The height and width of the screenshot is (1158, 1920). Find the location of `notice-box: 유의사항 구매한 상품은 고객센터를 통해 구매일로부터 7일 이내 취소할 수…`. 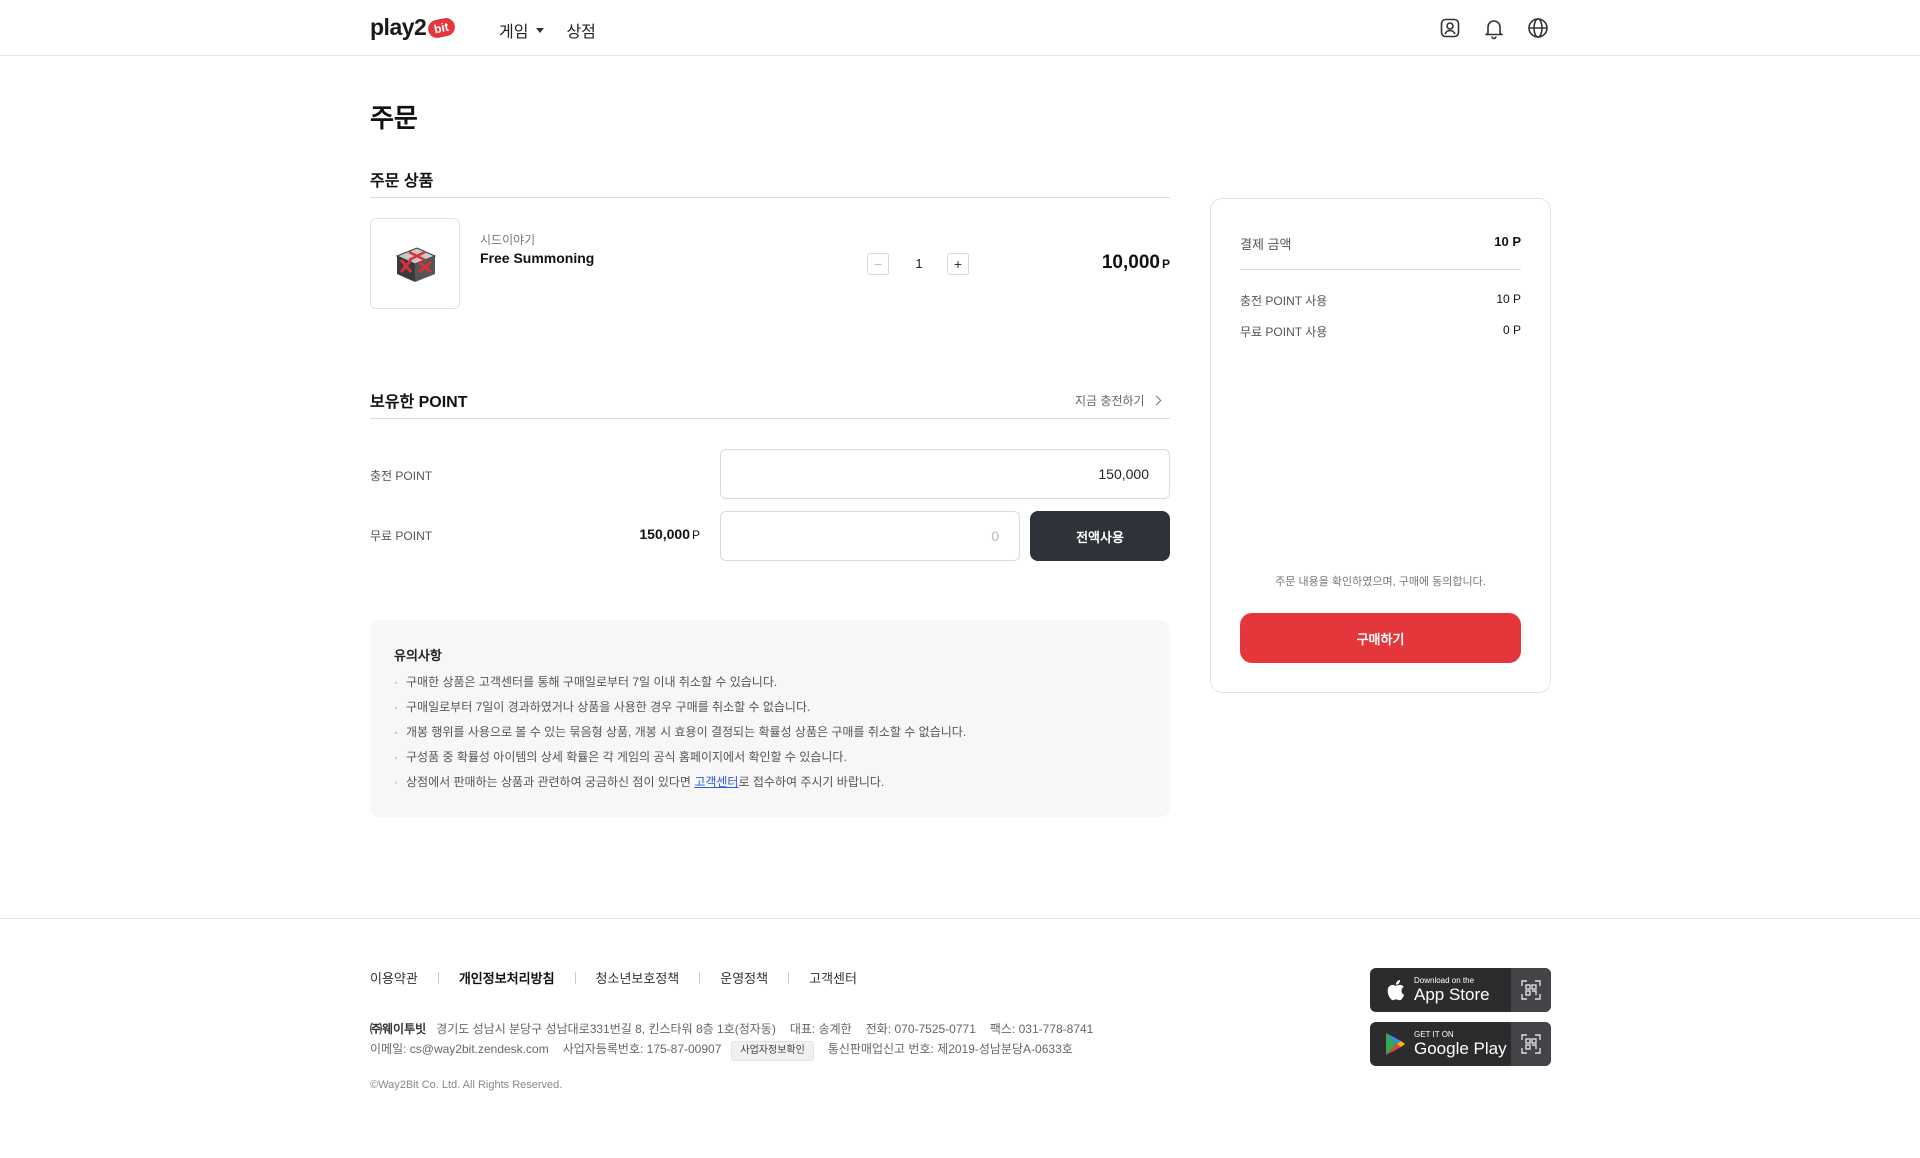

notice-box: 유의사항 구매한 상품은 고객센터를 통해 구매일로부터 7일 이내 취소할 수… is located at coordinates (770, 718).